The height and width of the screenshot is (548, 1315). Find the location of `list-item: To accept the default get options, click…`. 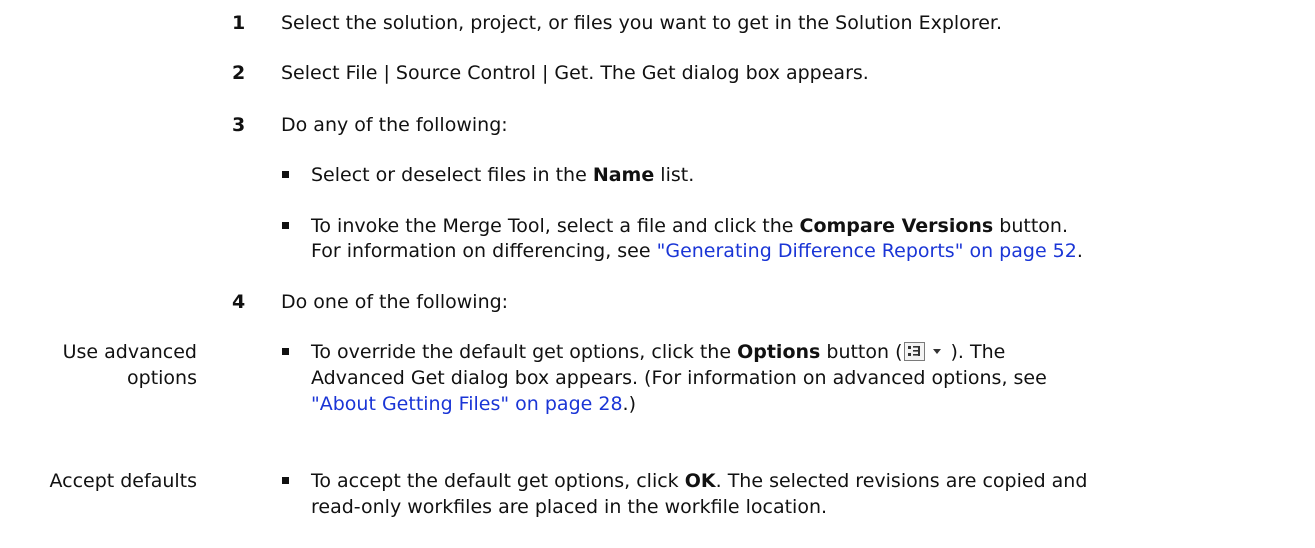

list-item: To accept the default get options, click… is located at coordinates (699, 481).